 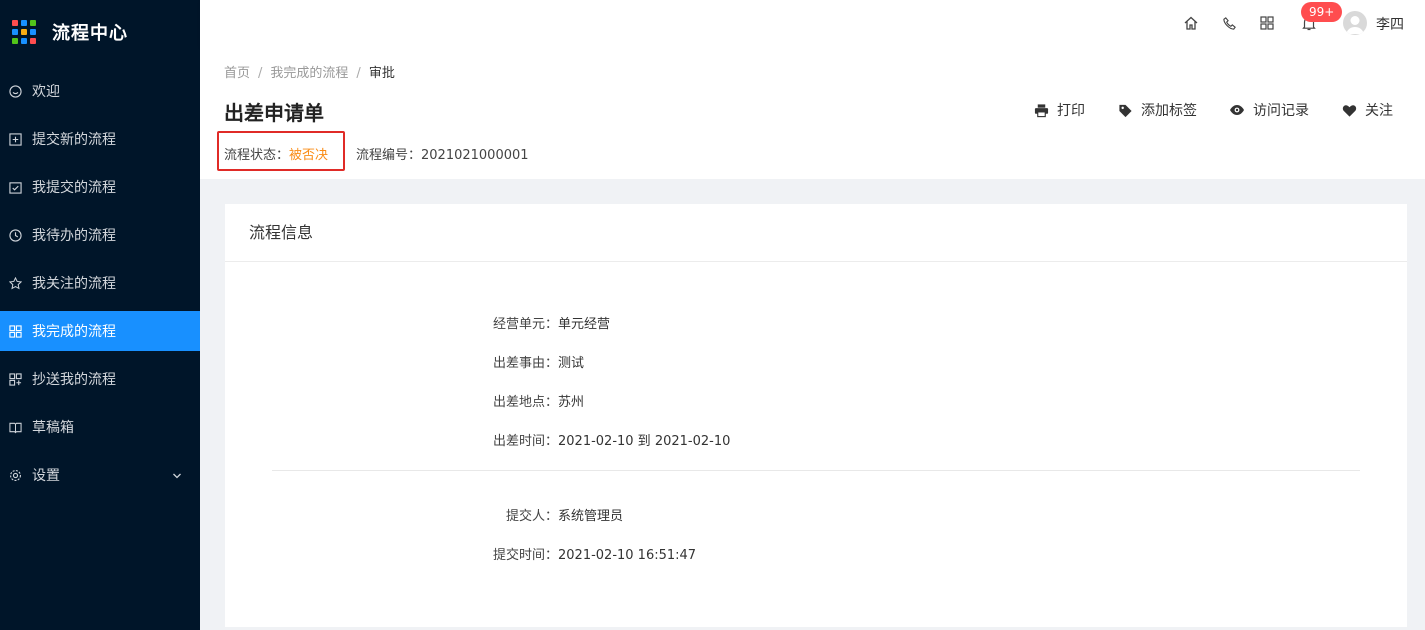 I want to click on printer-icon, so click(x=1041, y=110).